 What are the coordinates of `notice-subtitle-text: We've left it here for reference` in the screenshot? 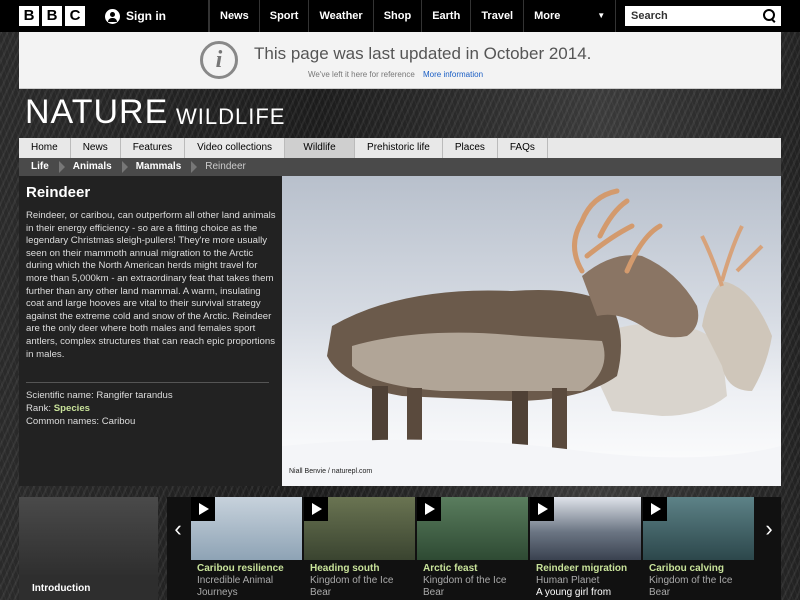 It's located at (361, 74).